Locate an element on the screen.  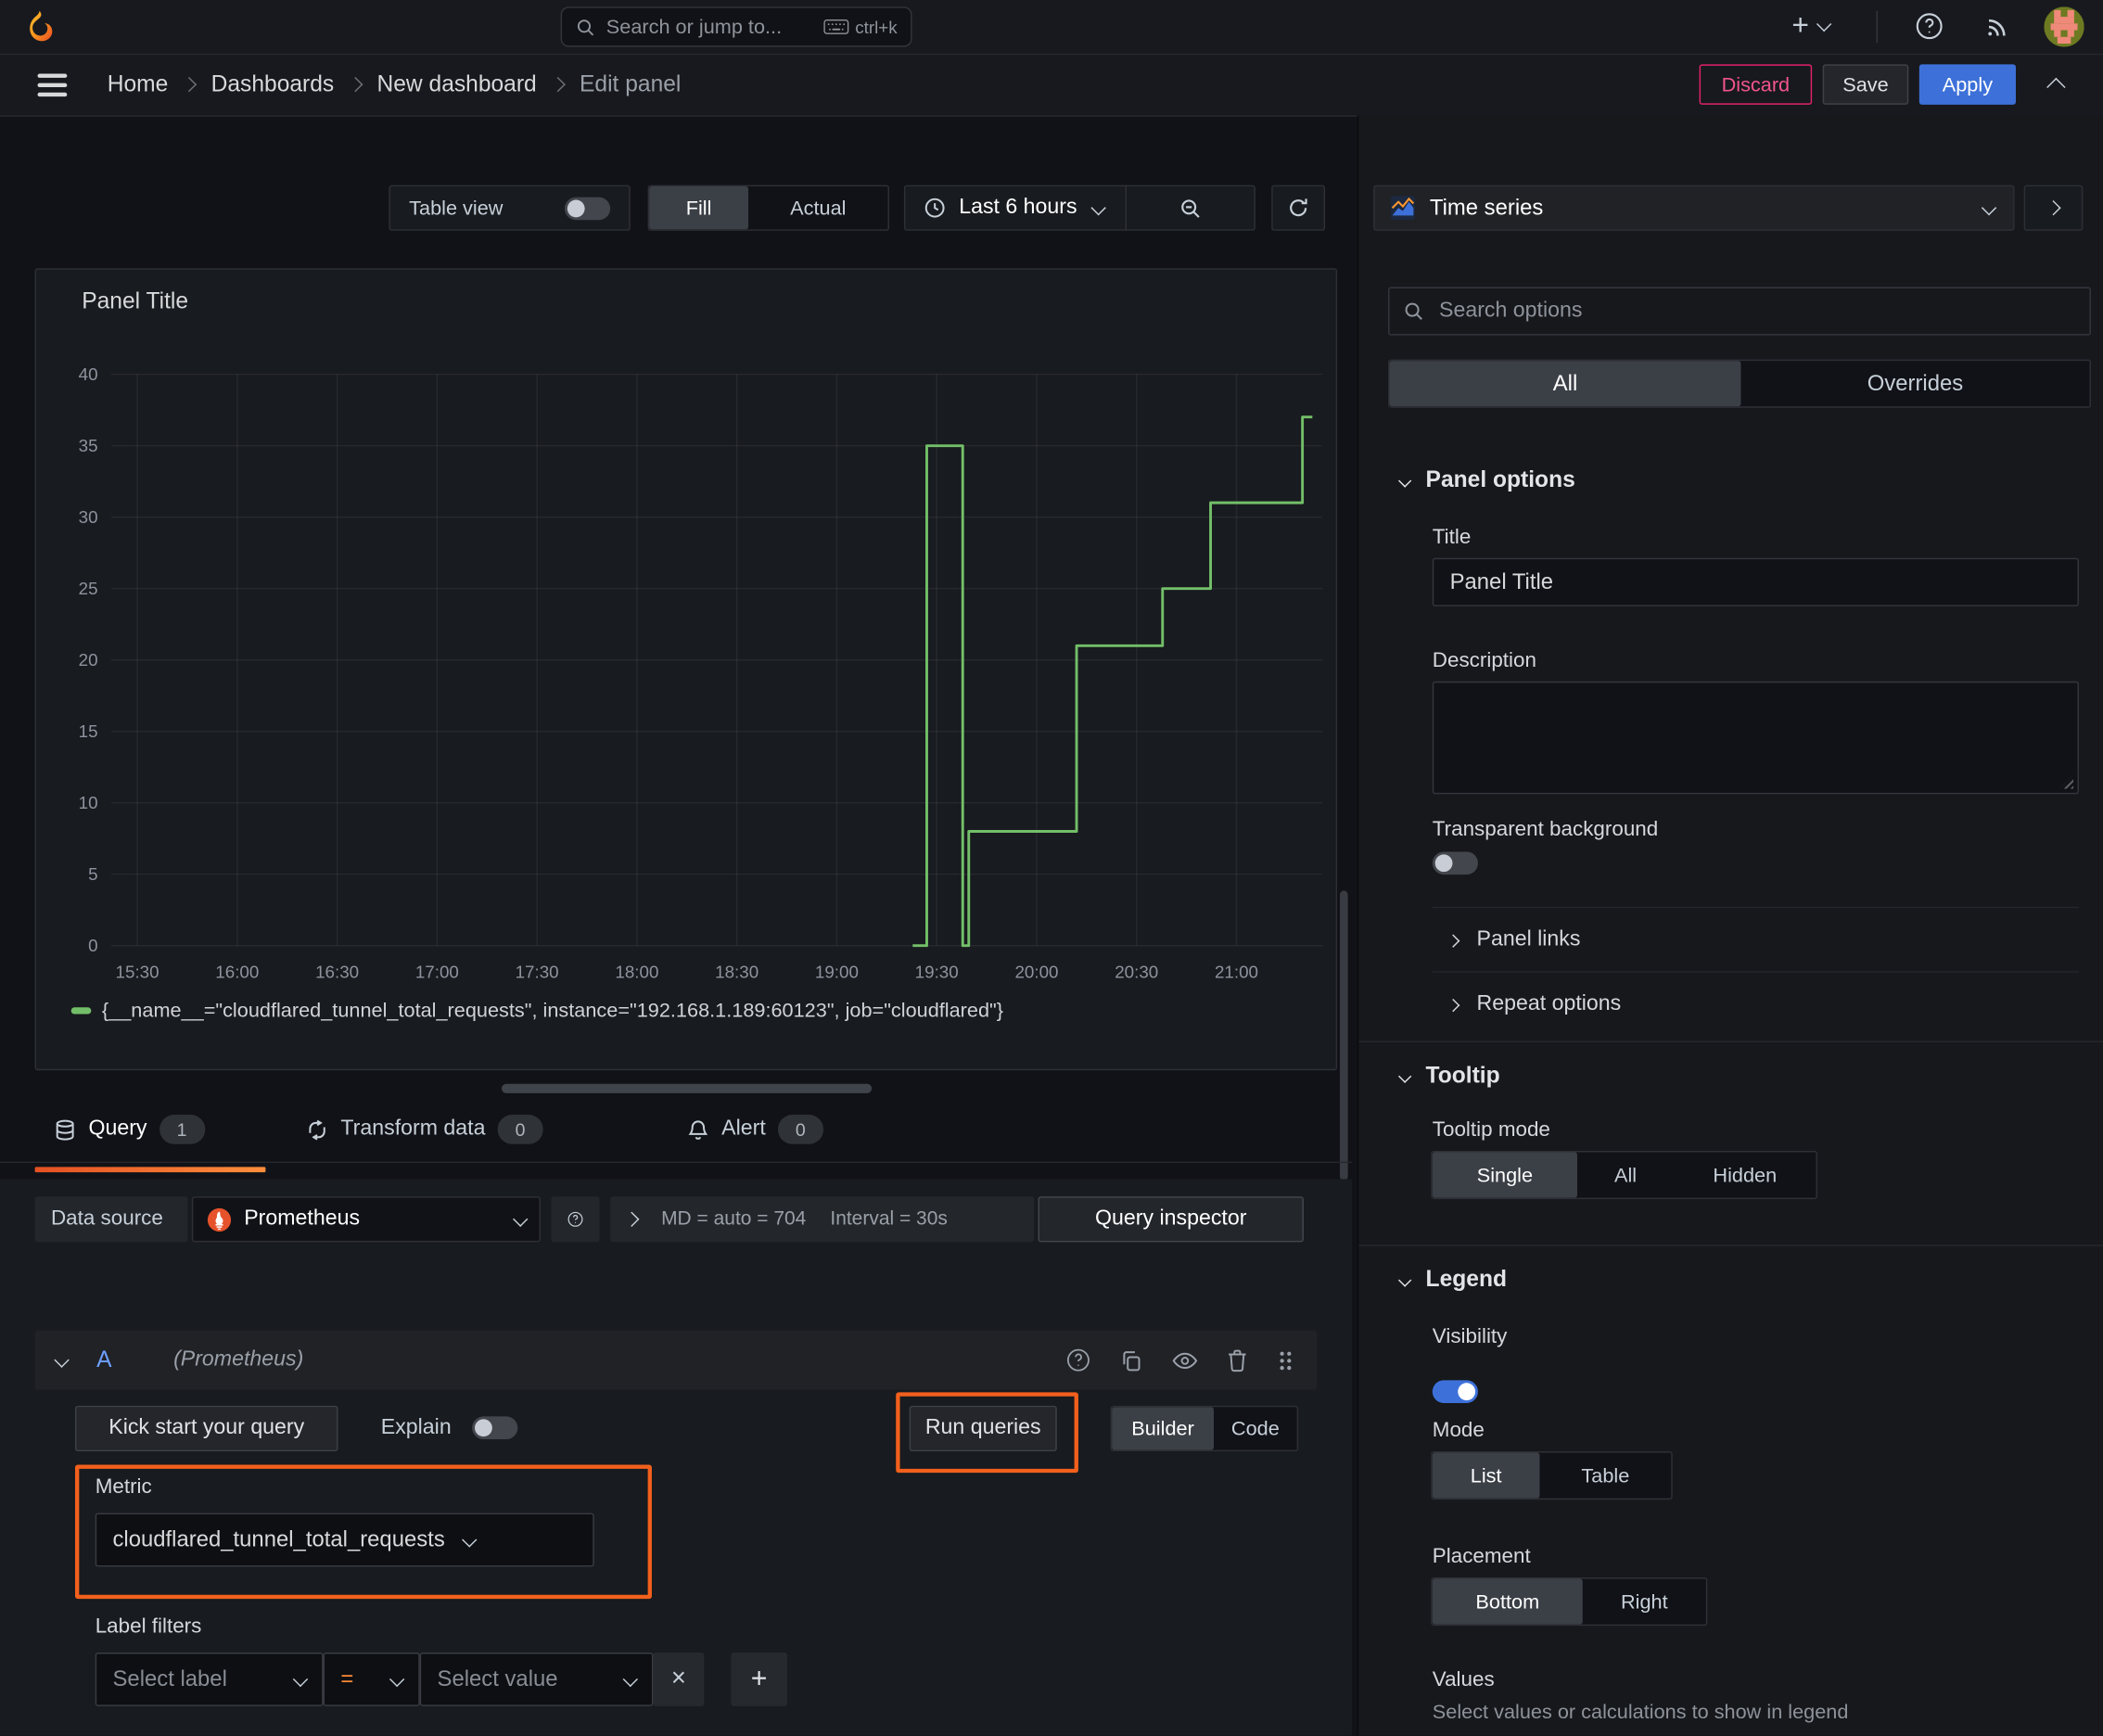
description-textarea is located at coordinates (1755, 738).